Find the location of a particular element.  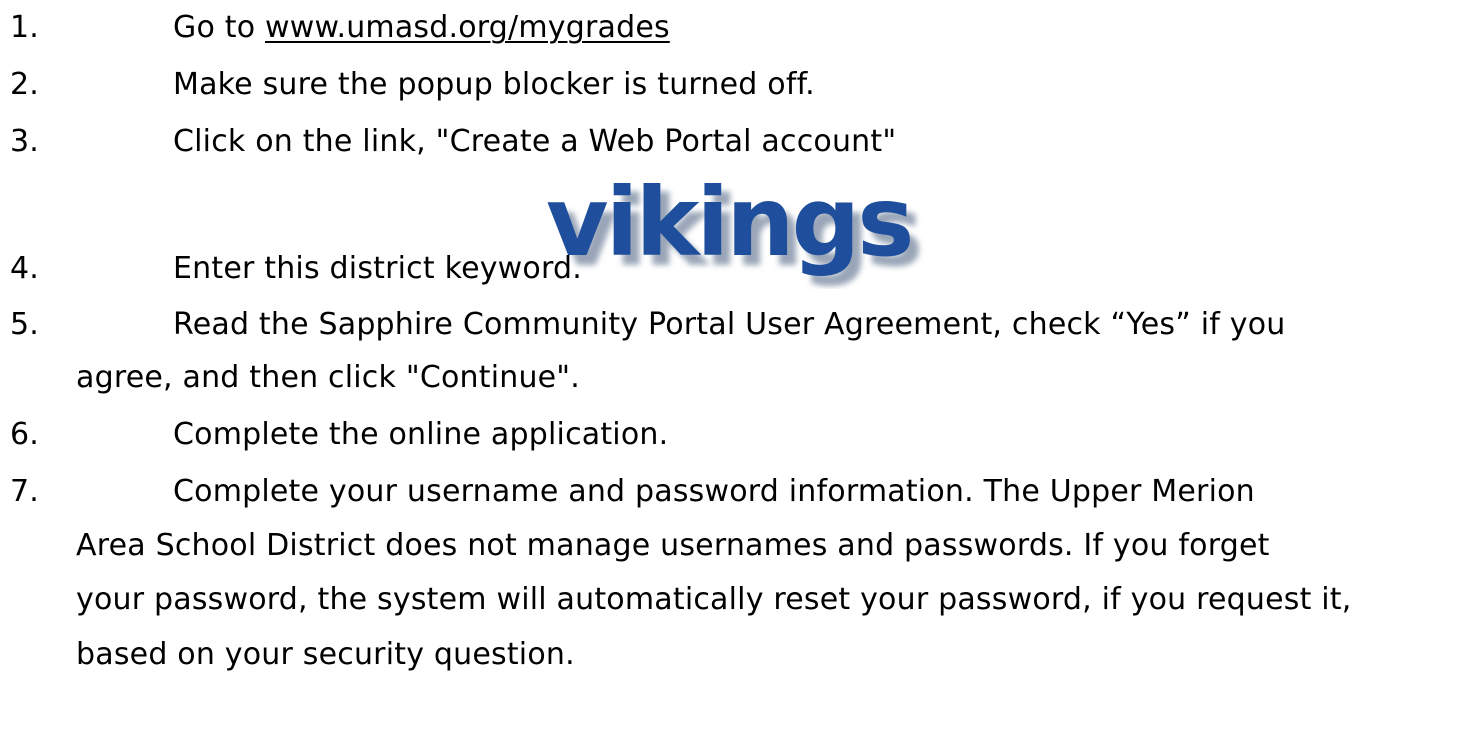

step-number: 3. is located at coordinates (25, 141).